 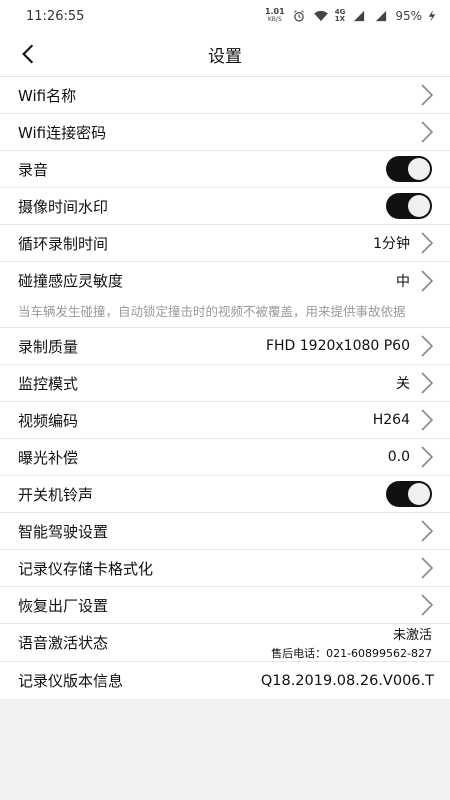 What do you see at coordinates (381, 16) in the screenshot?
I see `cell-signal-2-icon` at bounding box center [381, 16].